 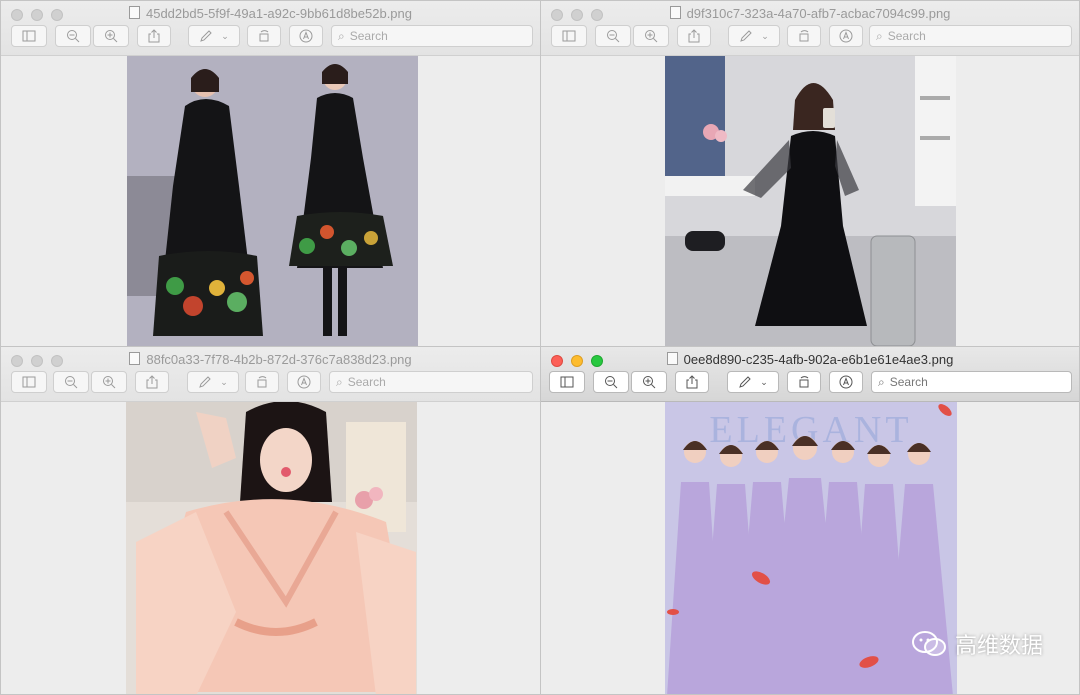 I want to click on wechat-icon, so click(x=928, y=643).